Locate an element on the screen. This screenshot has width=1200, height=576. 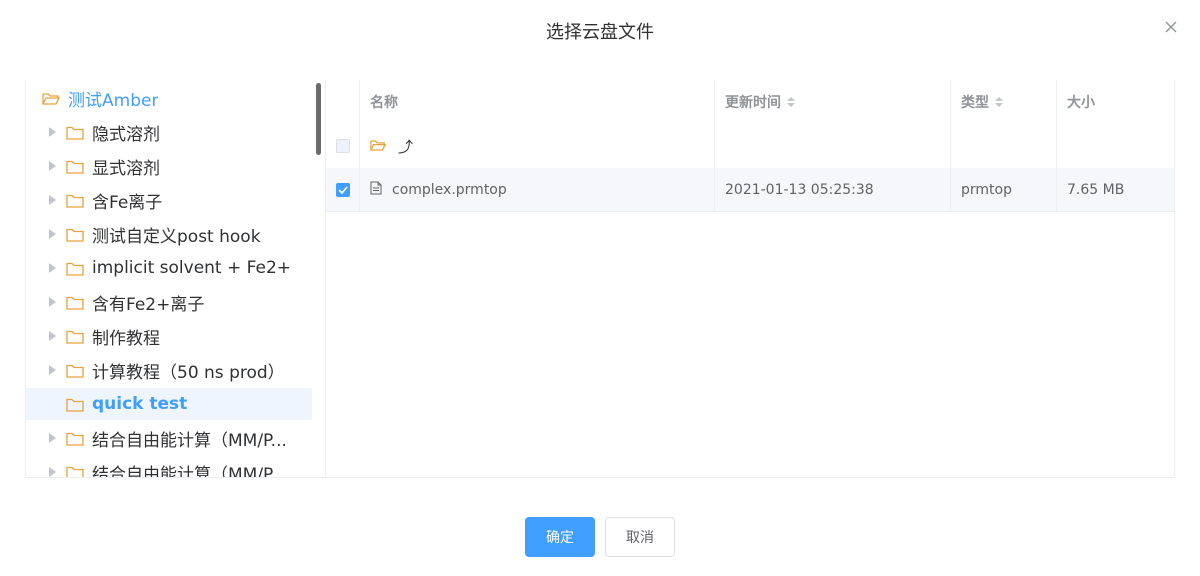
tree-item-label: 制作教程 is located at coordinates (126, 338).